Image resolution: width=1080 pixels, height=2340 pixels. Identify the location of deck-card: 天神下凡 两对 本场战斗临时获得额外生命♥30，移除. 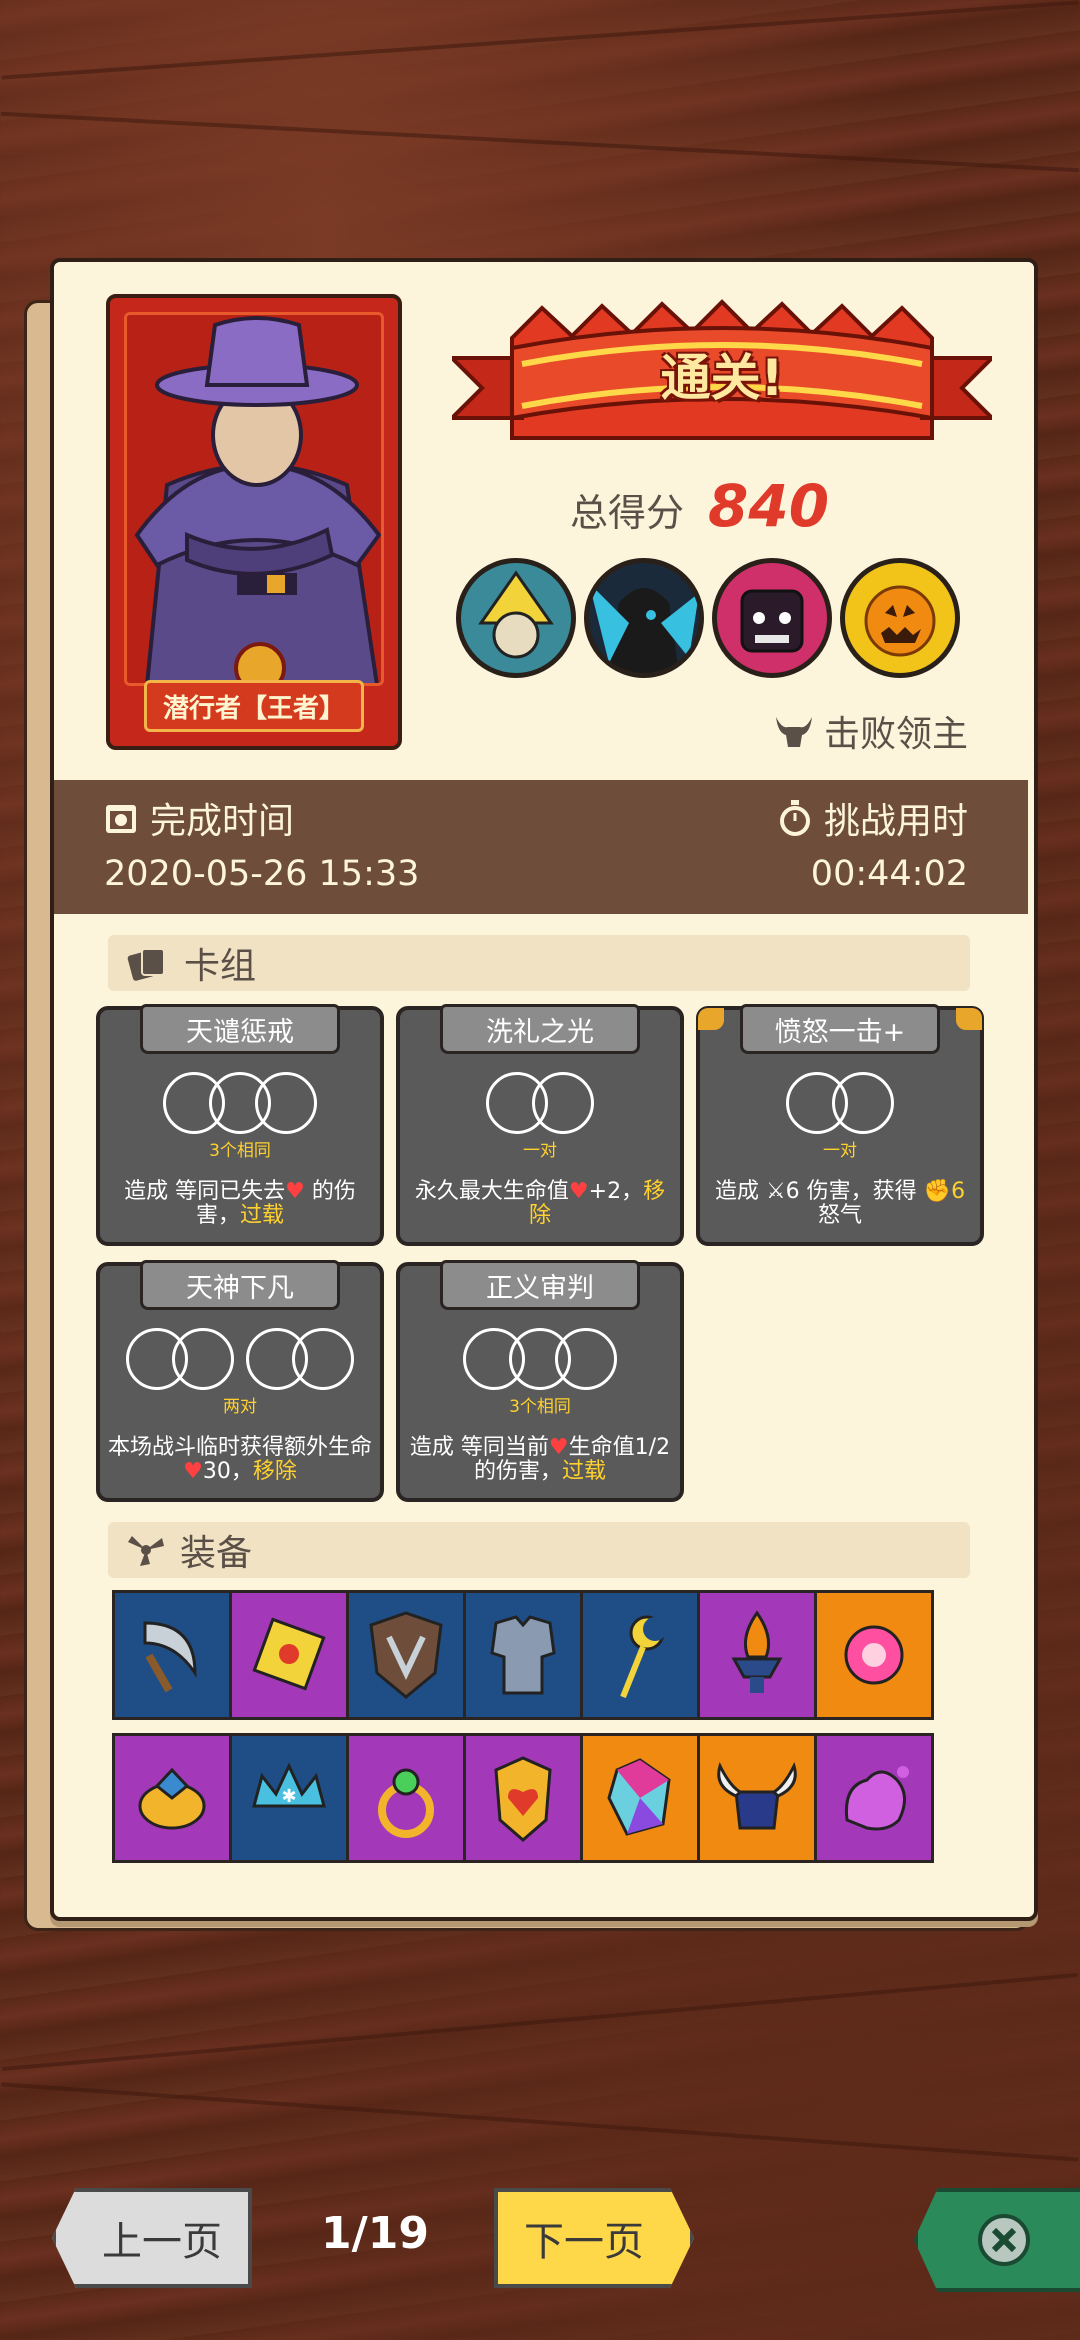
(240, 1381).